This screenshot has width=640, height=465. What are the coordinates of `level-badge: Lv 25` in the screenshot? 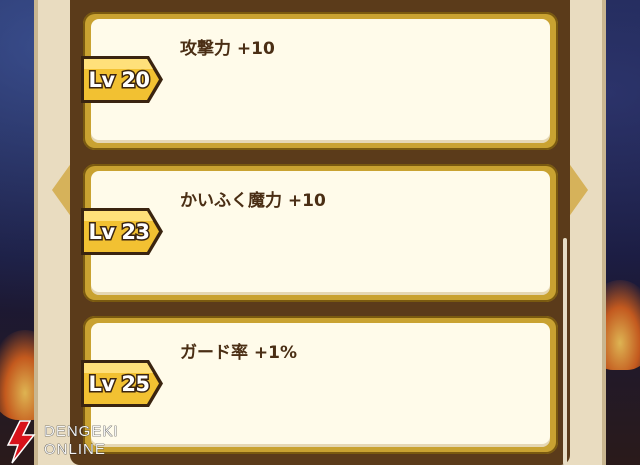 It's located at (122, 383).